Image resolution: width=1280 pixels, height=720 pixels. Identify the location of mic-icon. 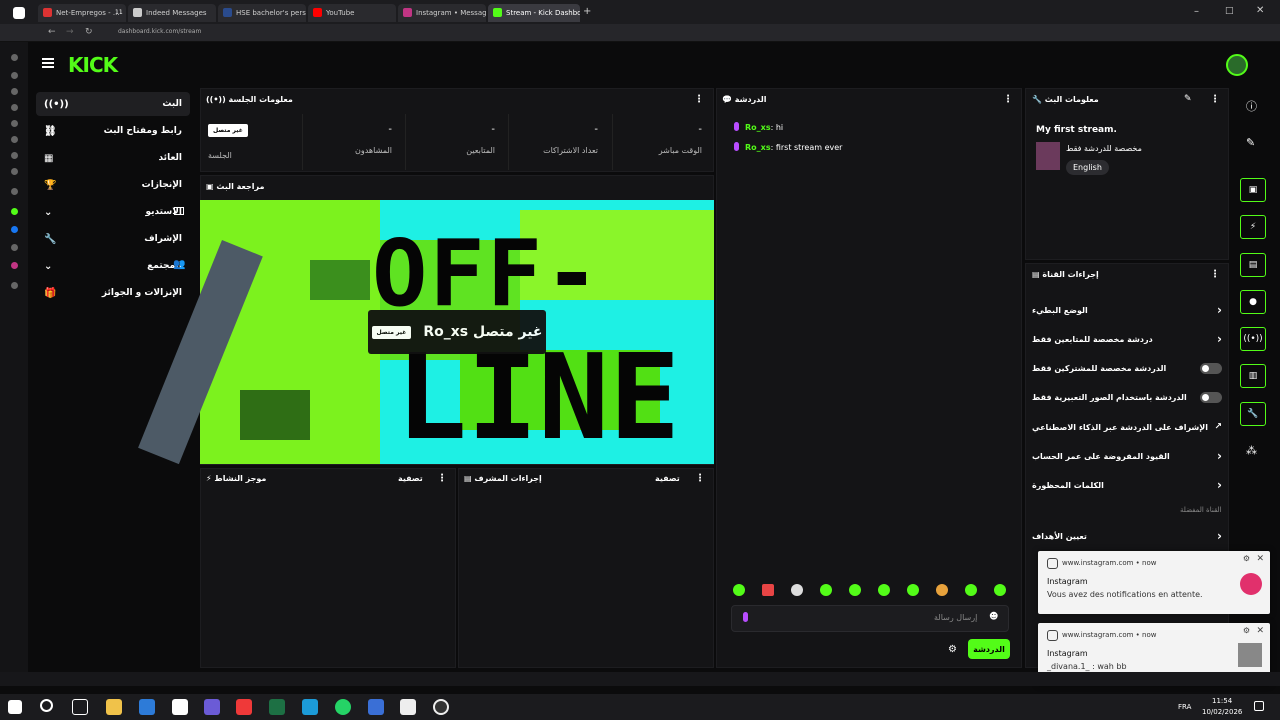
(745, 617).